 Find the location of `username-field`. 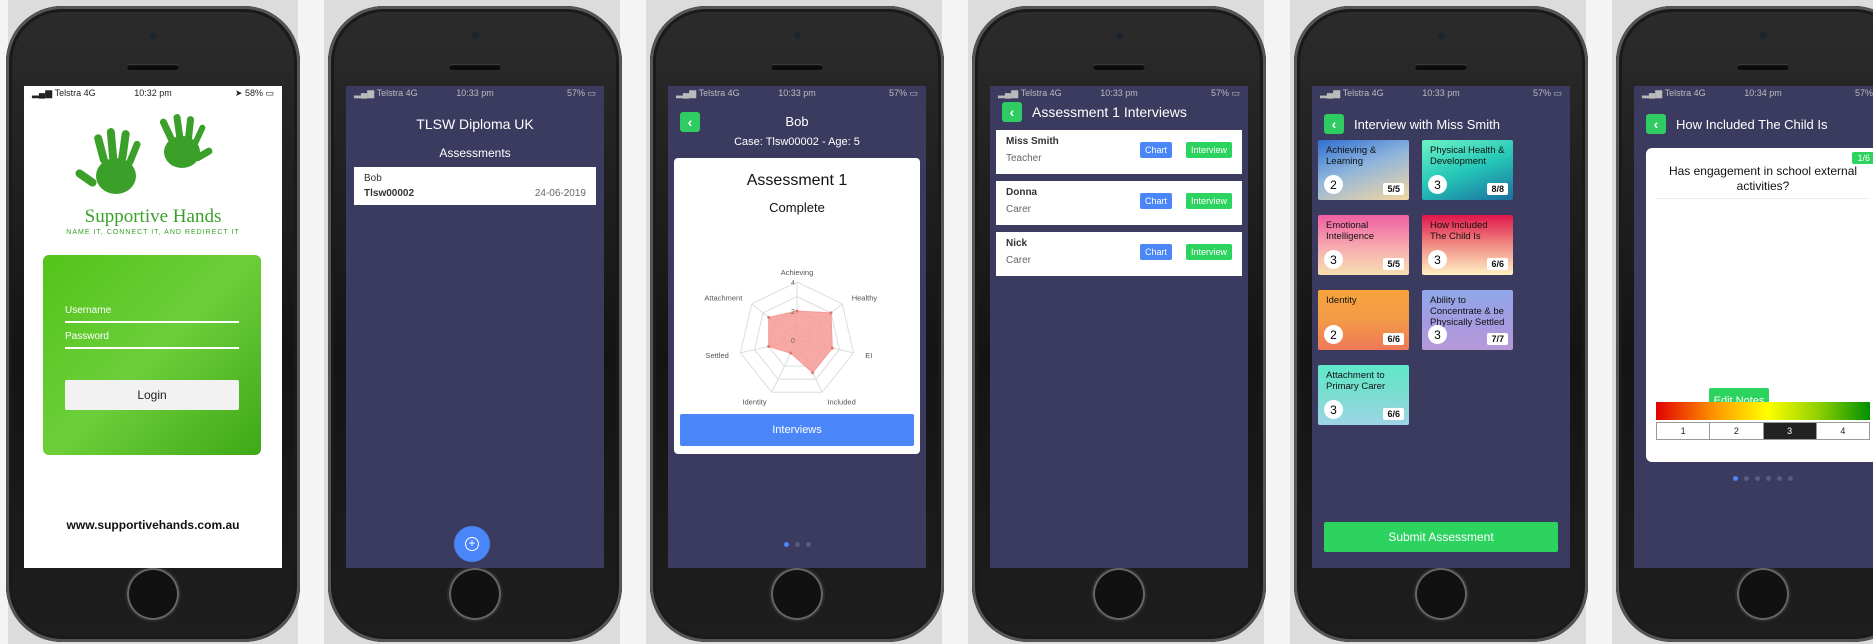

username-field is located at coordinates (152, 322).